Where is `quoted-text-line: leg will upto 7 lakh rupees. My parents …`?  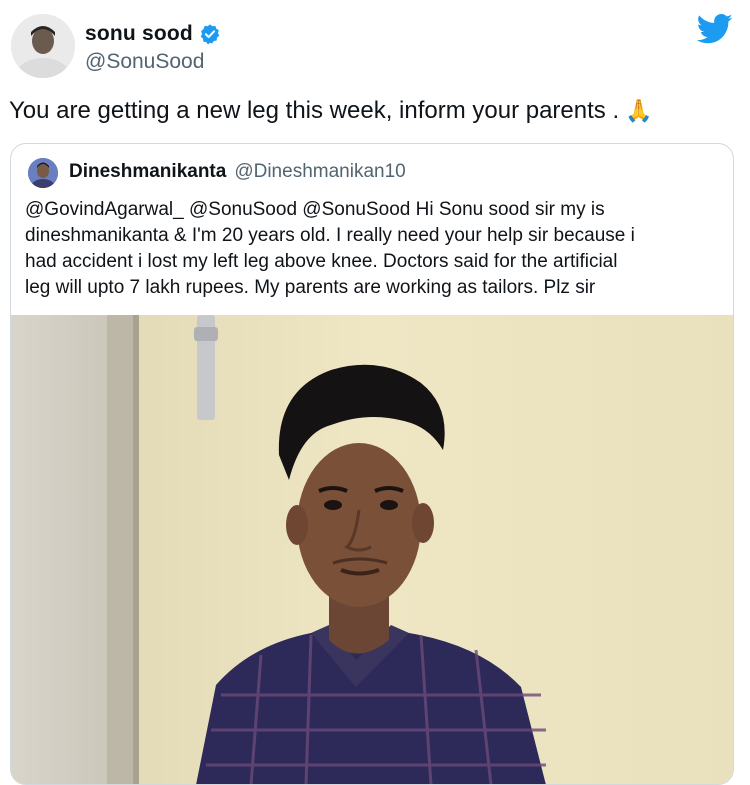
quoted-text-line: leg will upto 7 lakh rupees. My parents … is located at coordinates (310, 287).